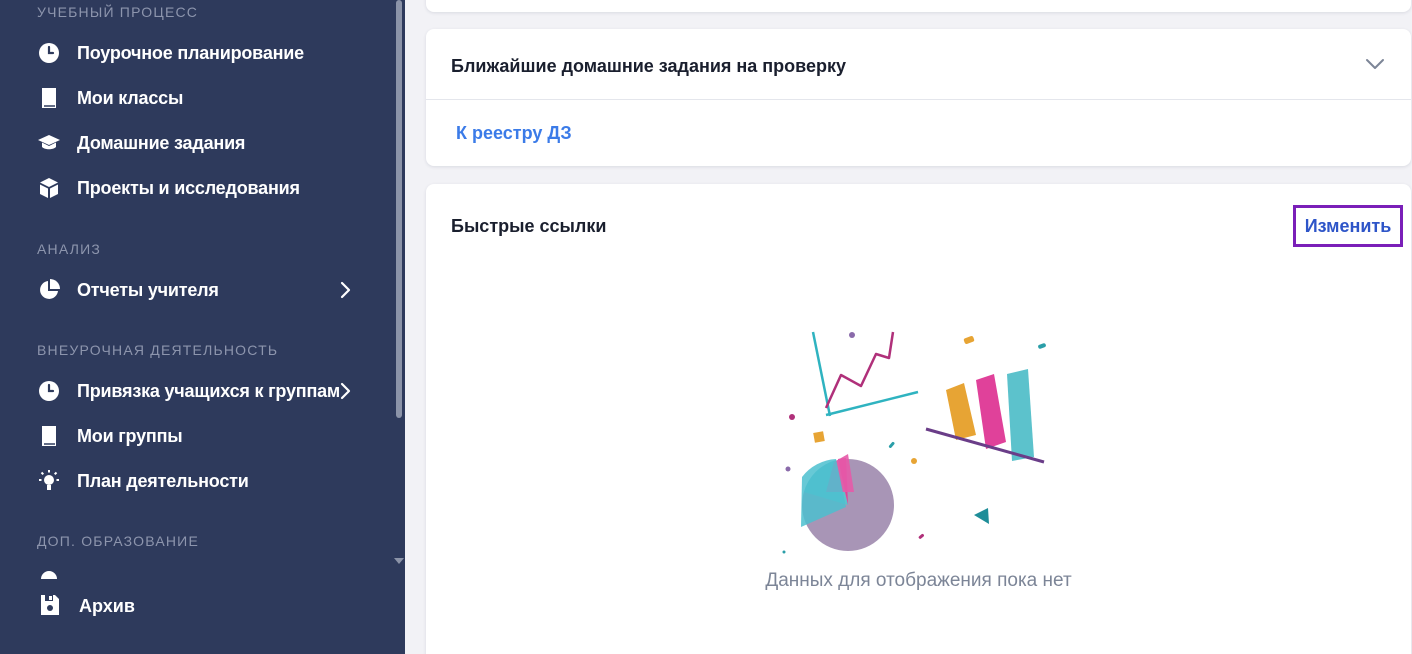 This screenshot has height=654, width=1412. I want to click on cube-icon, so click(49, 188).